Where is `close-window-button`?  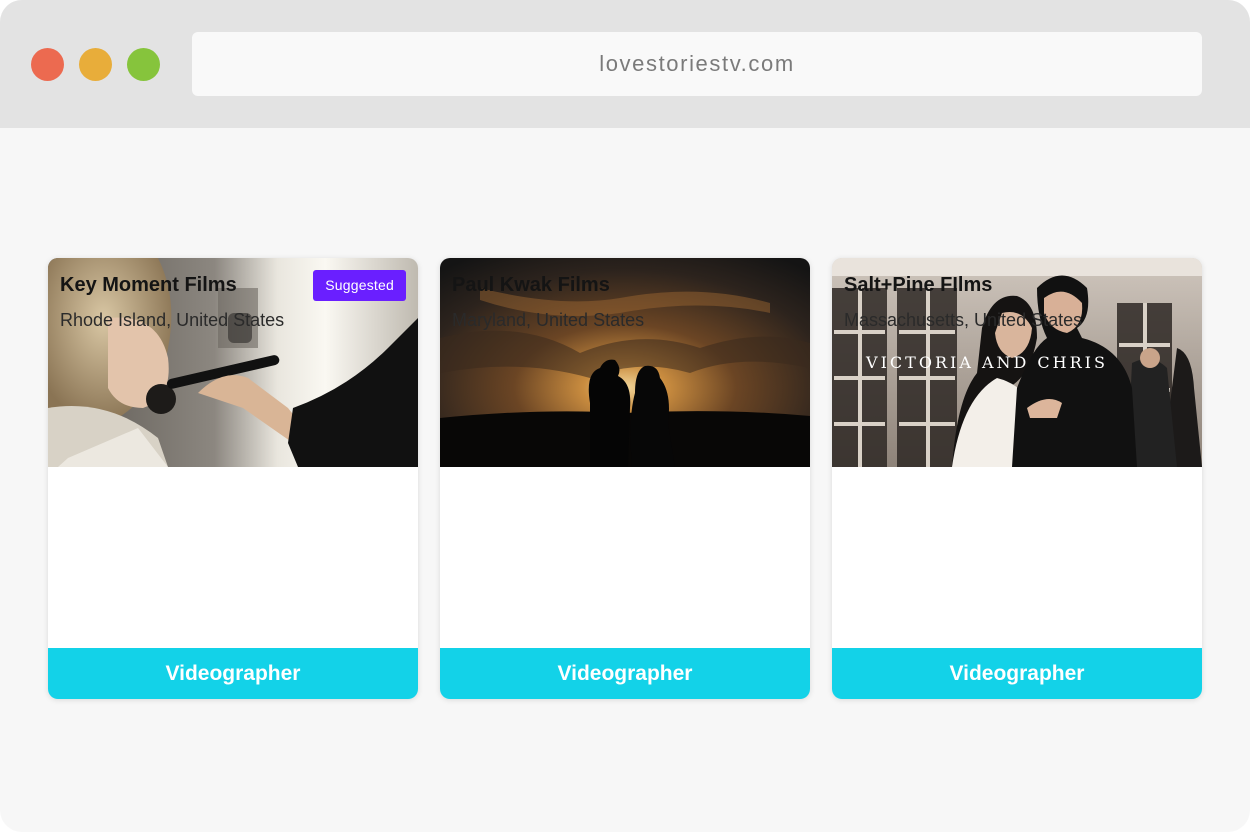
close-window-button is located at coordinates (47, 64).